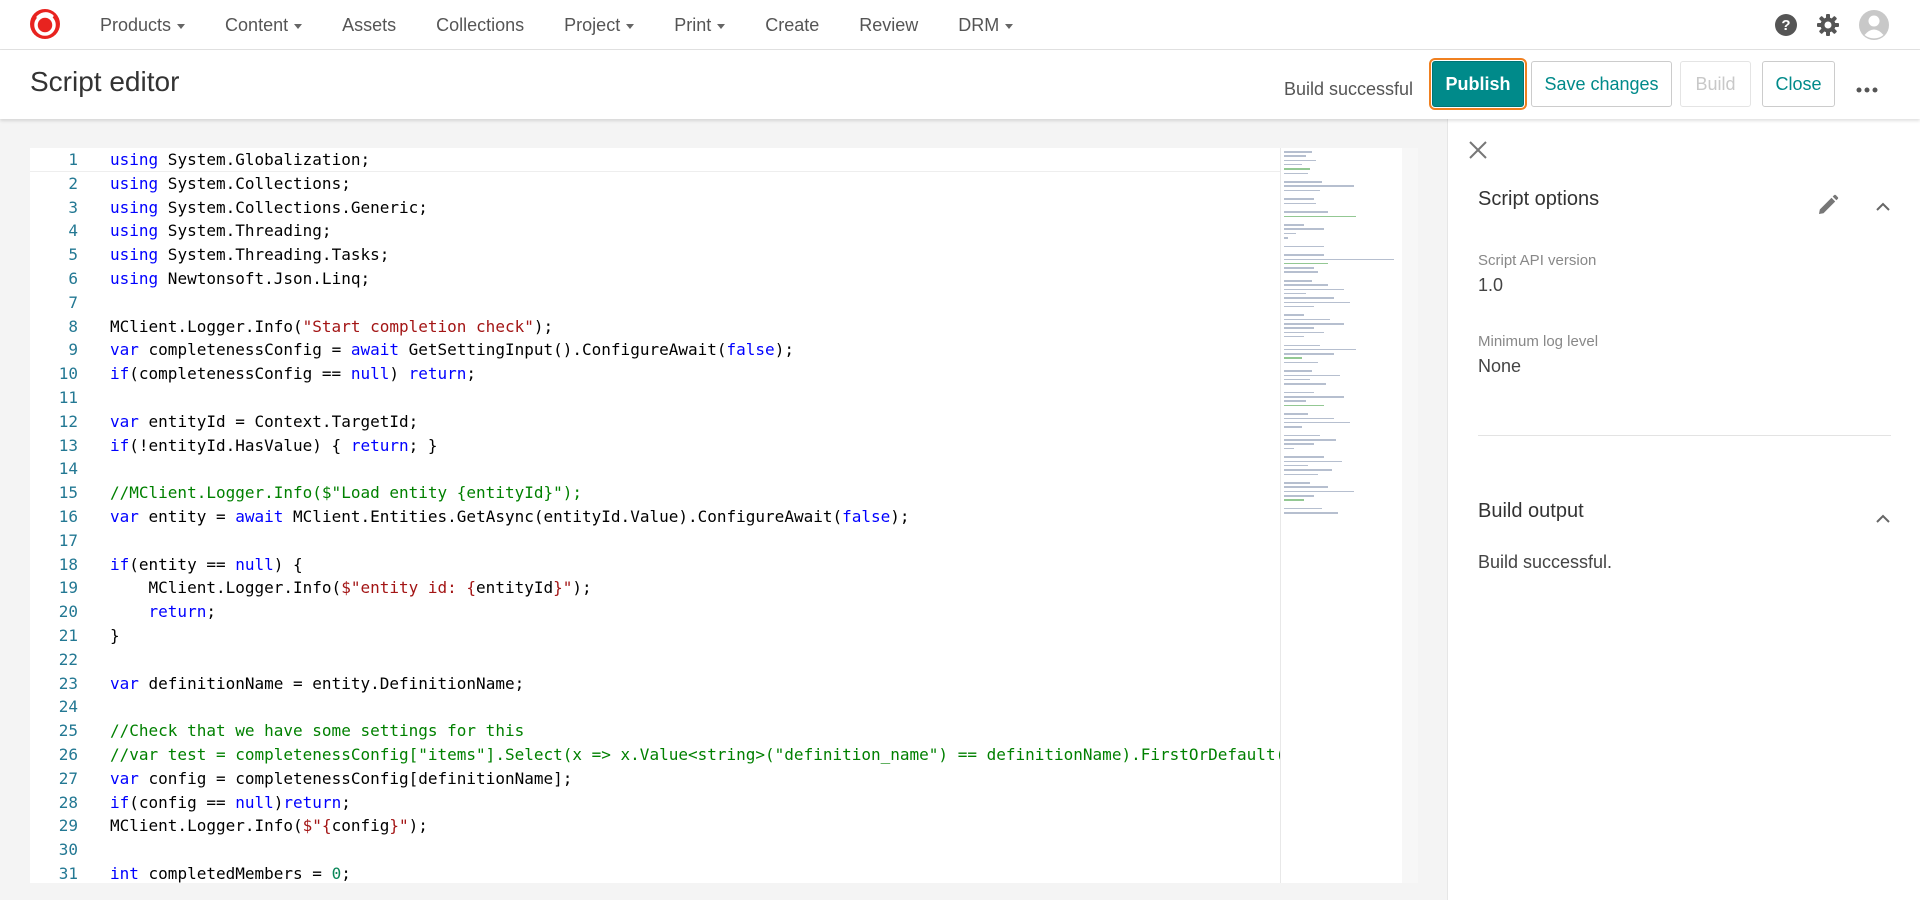  Describe the element at coordinates (73, 159) in the screenshot. I see `line-number: 1` at that location.